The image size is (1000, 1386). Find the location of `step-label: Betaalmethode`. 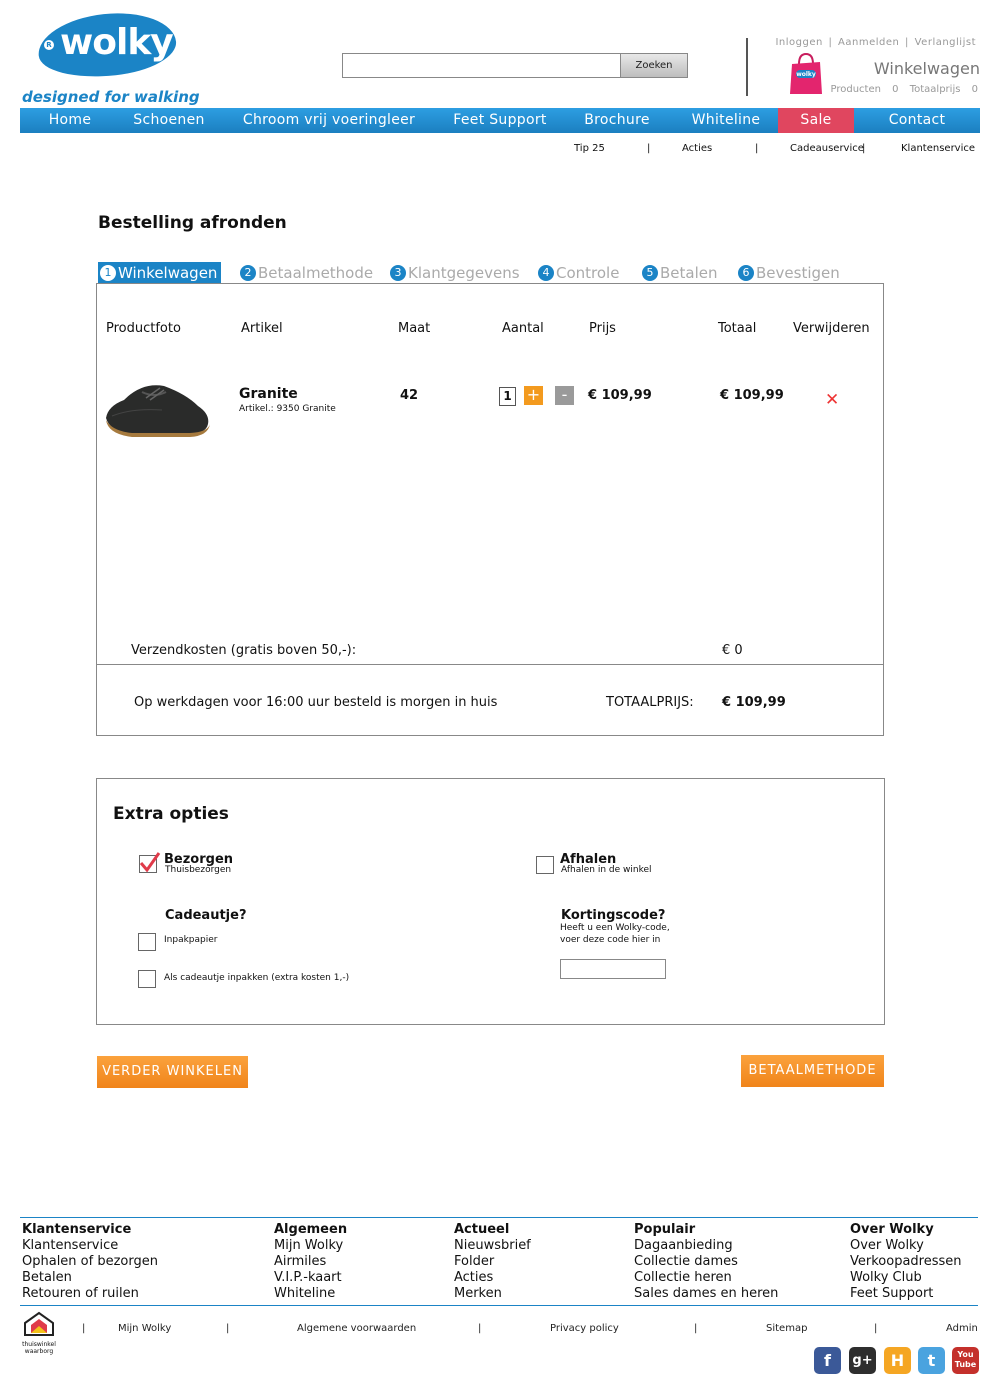

step-label: Betaalmethode is located at coordinates (316, 272).